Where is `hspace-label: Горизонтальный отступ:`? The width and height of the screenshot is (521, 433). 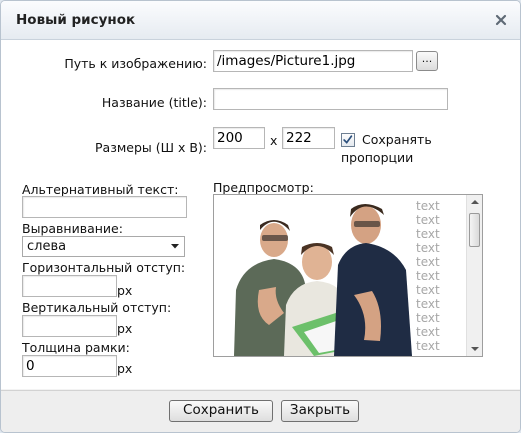 hspace-label: Горизонтальный отступ: is located at coordinates (104, 267).